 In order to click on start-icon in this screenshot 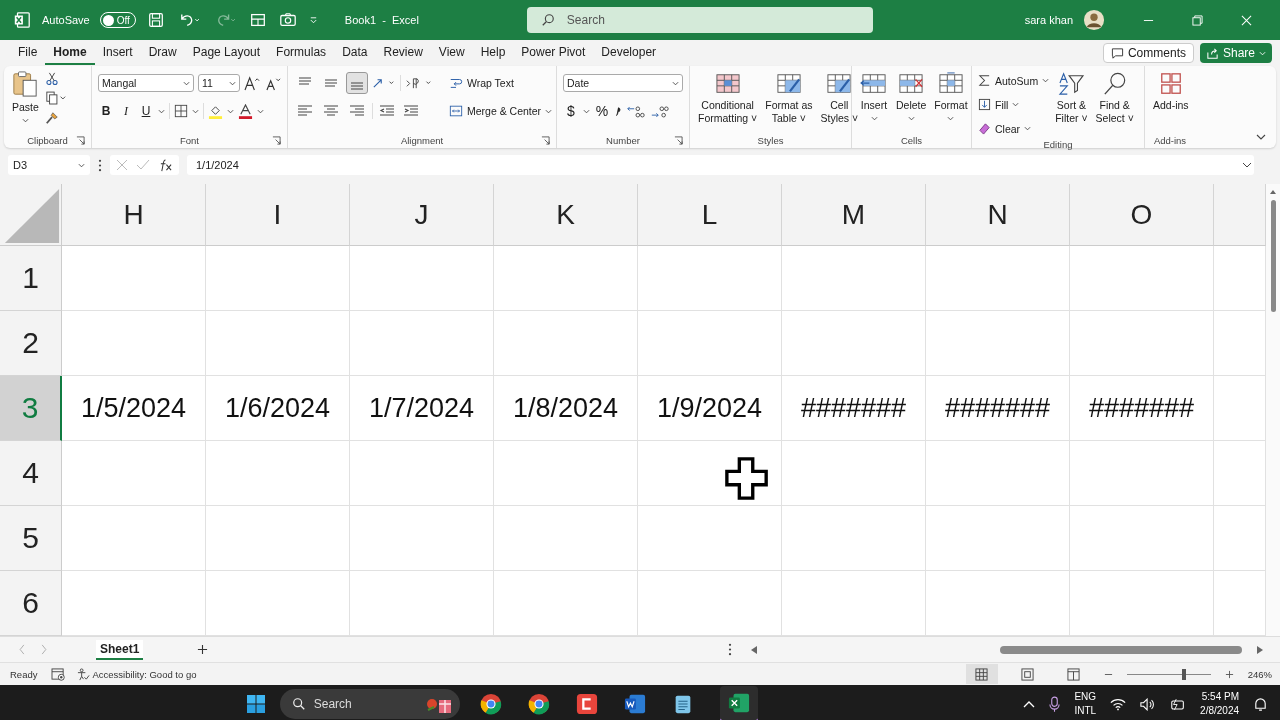, I will do `click(255, 704)`.